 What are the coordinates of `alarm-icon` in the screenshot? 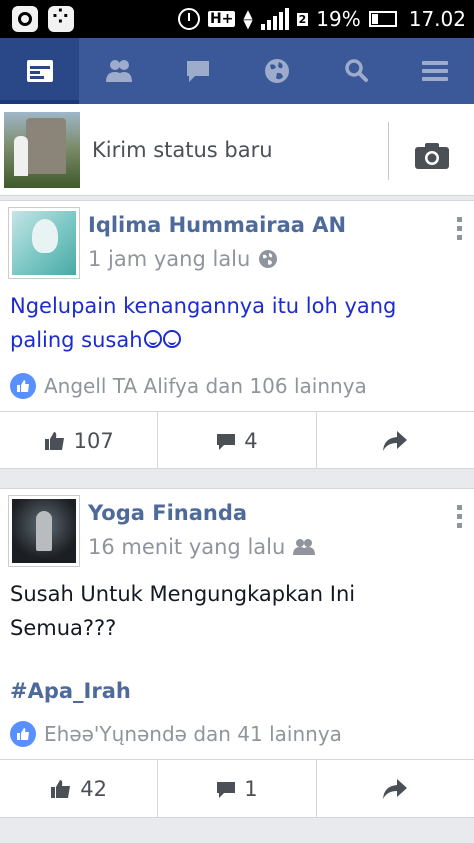 It's located at (188, 19).